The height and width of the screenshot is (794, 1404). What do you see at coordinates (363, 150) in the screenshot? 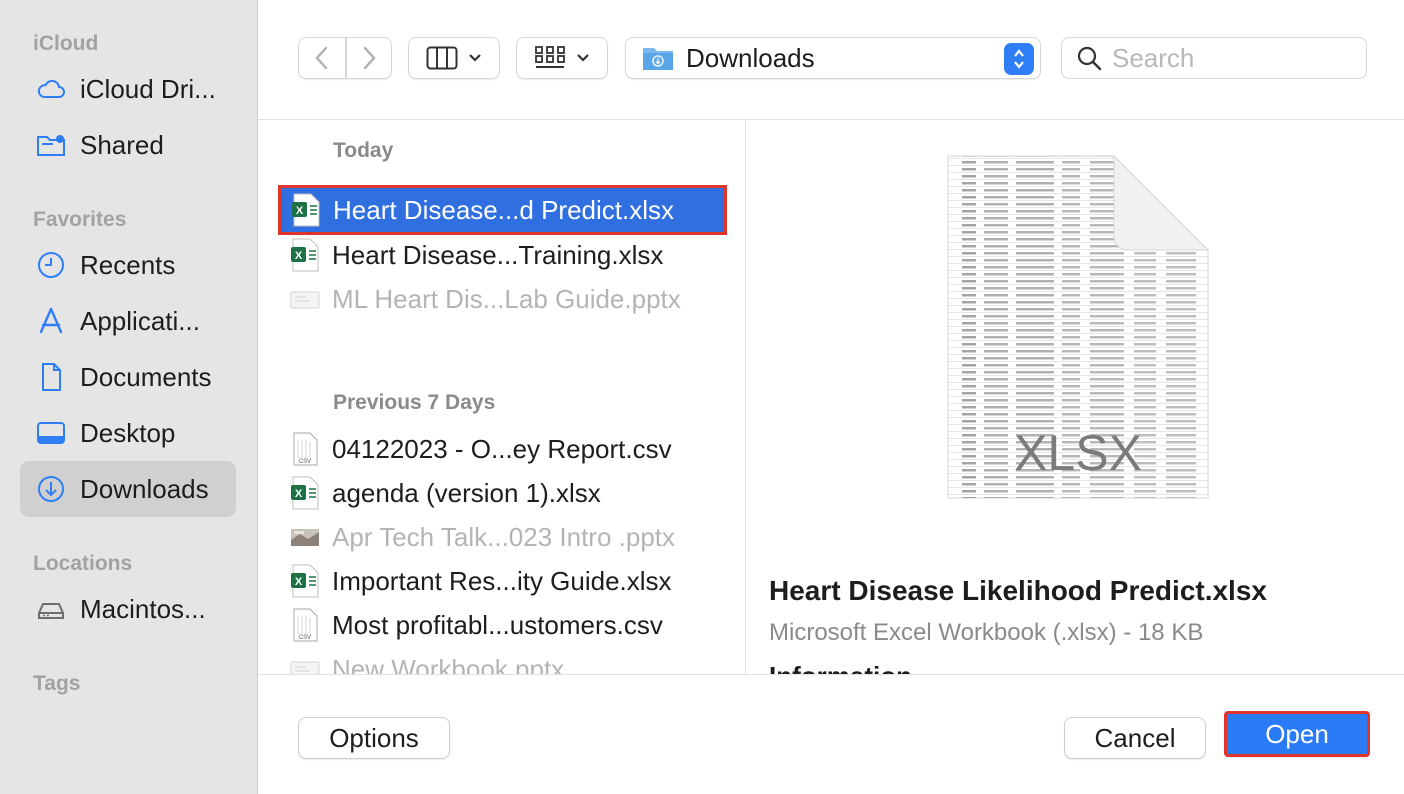
I see `group-header-today: Today` at bounding box center [363, 150].